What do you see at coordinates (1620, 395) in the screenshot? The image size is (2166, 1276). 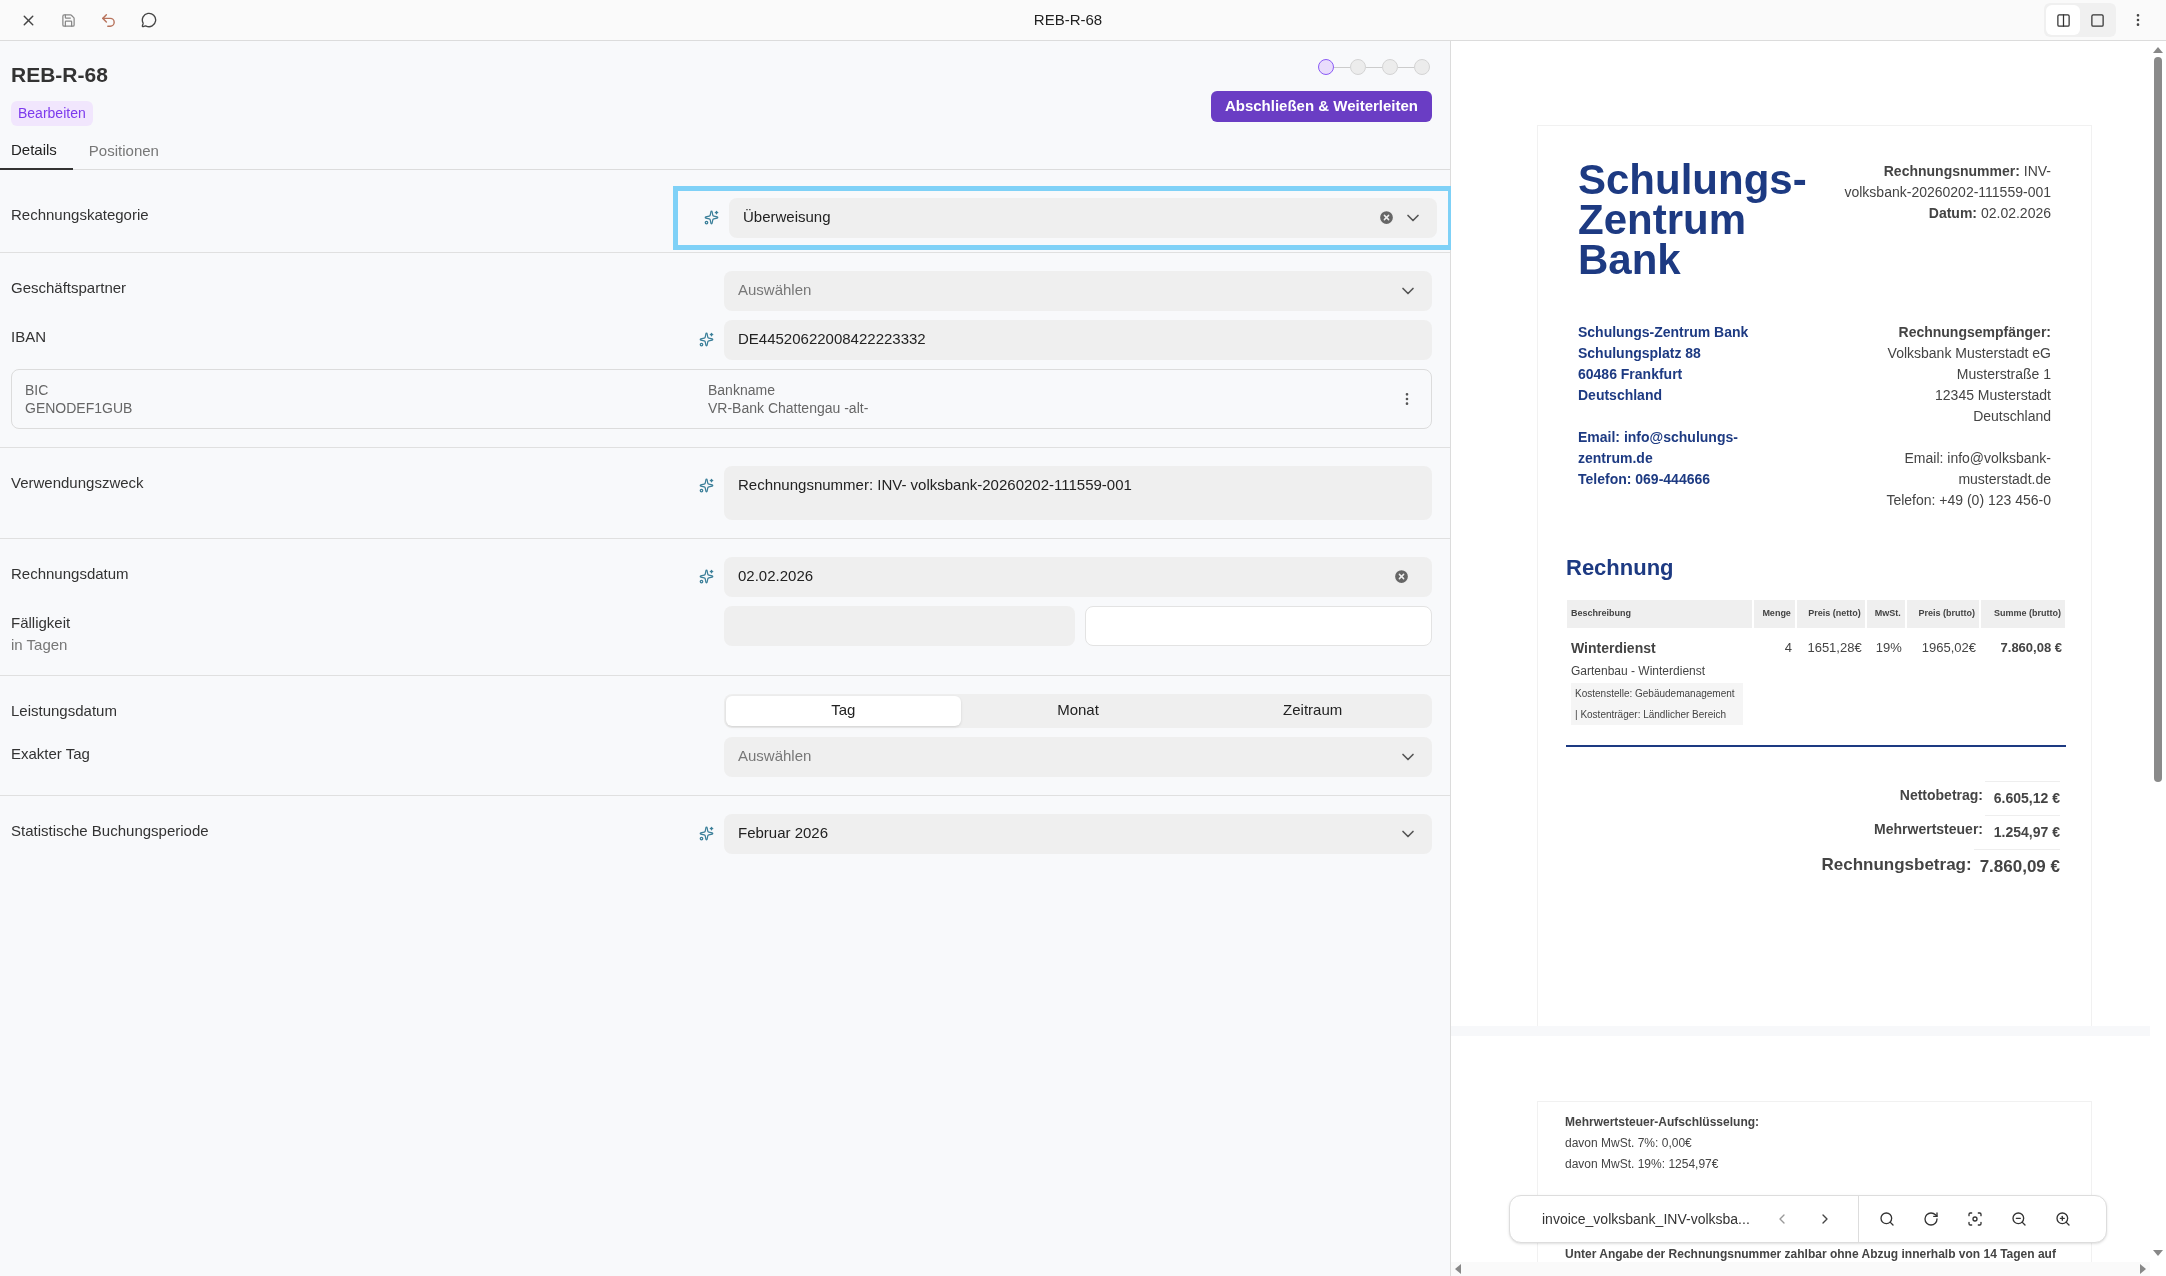 I see `sender-address-line: Deutschland` at bounding box center [1620, 395].